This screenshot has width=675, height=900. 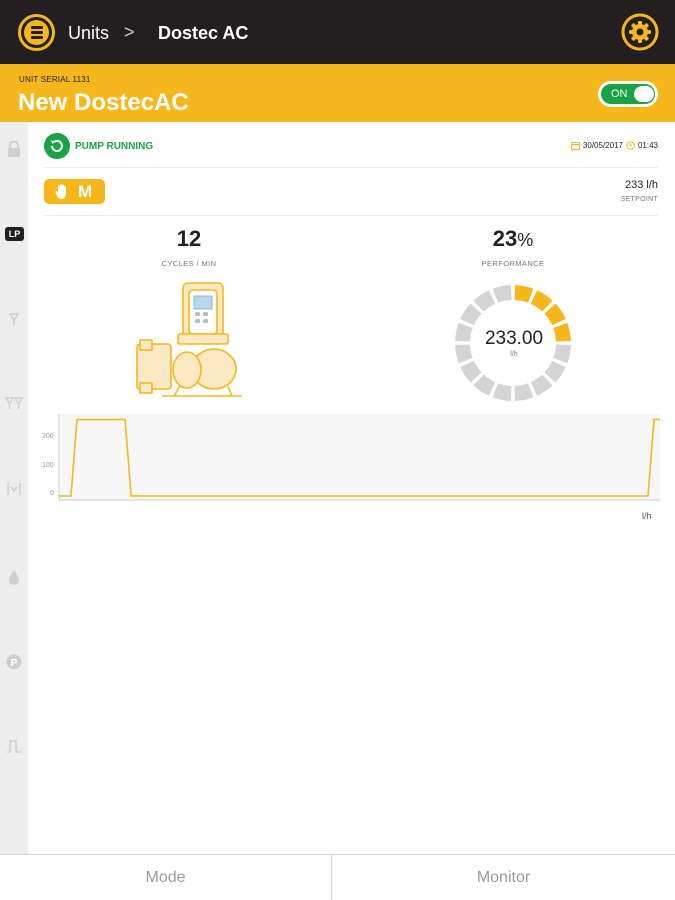 I want to click on chart-y-tick-200: 200, so click(x=48, y=436).